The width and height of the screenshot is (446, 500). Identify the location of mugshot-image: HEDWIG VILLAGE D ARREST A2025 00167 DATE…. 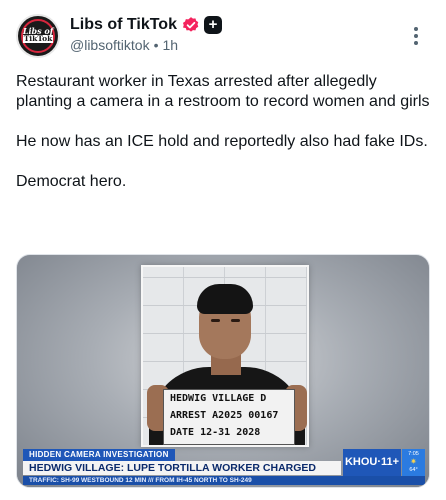
(225, 356).